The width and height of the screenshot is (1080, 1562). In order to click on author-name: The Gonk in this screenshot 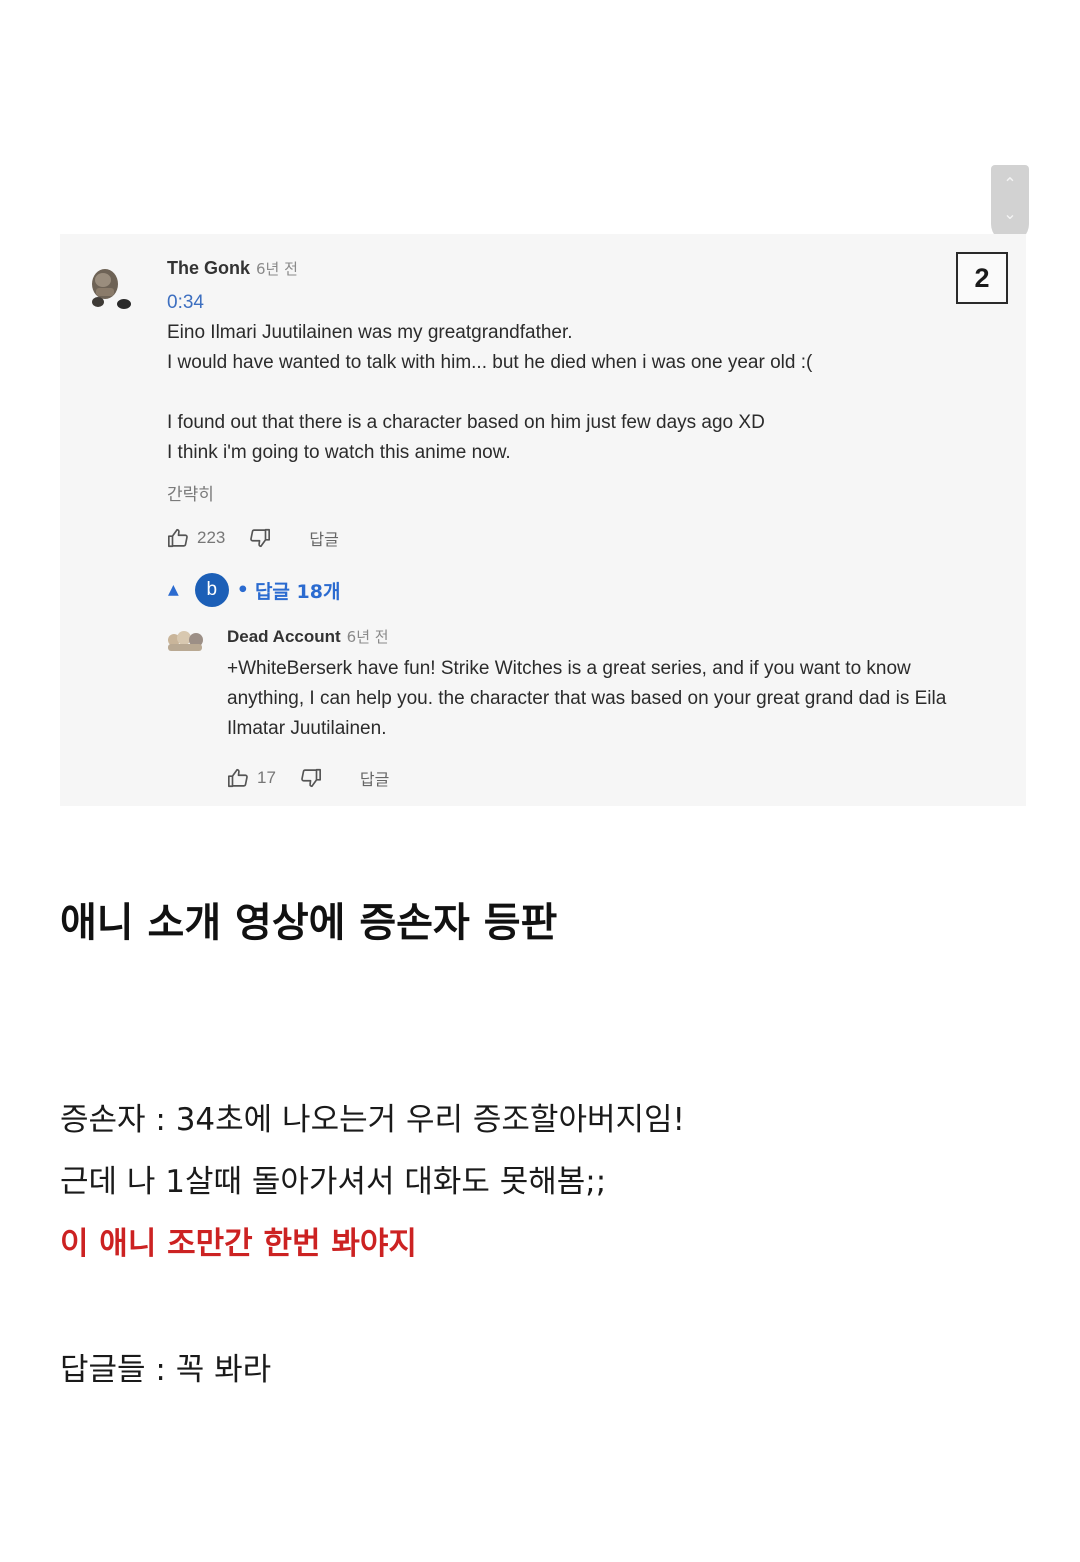, I will do `click(208, 268)`.